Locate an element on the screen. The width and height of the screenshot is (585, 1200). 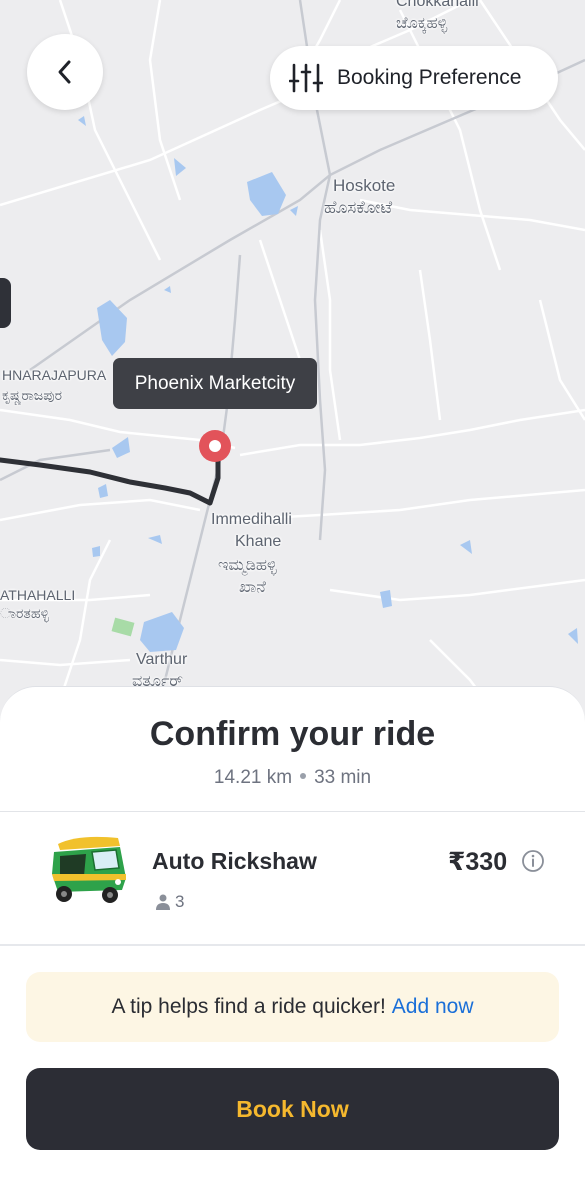
info-icon is located at coordinates (533, 861).